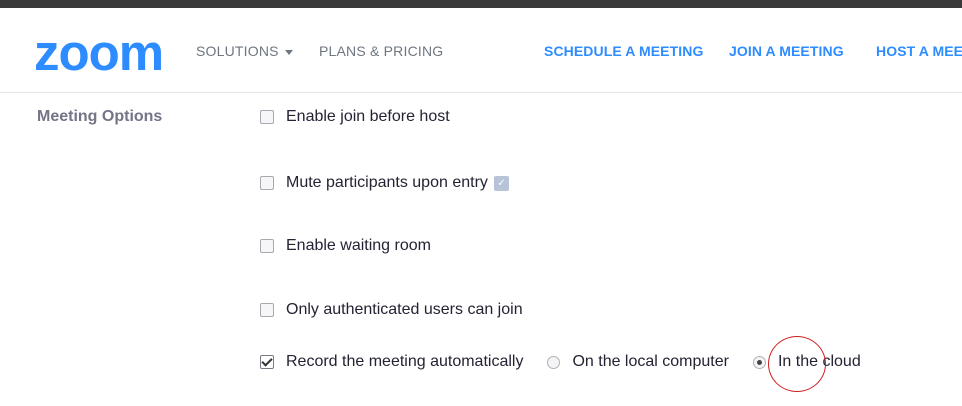 This screenshot has height=406, width=962. I want to click on option-label: Enable waiting room, so click(358, 245).